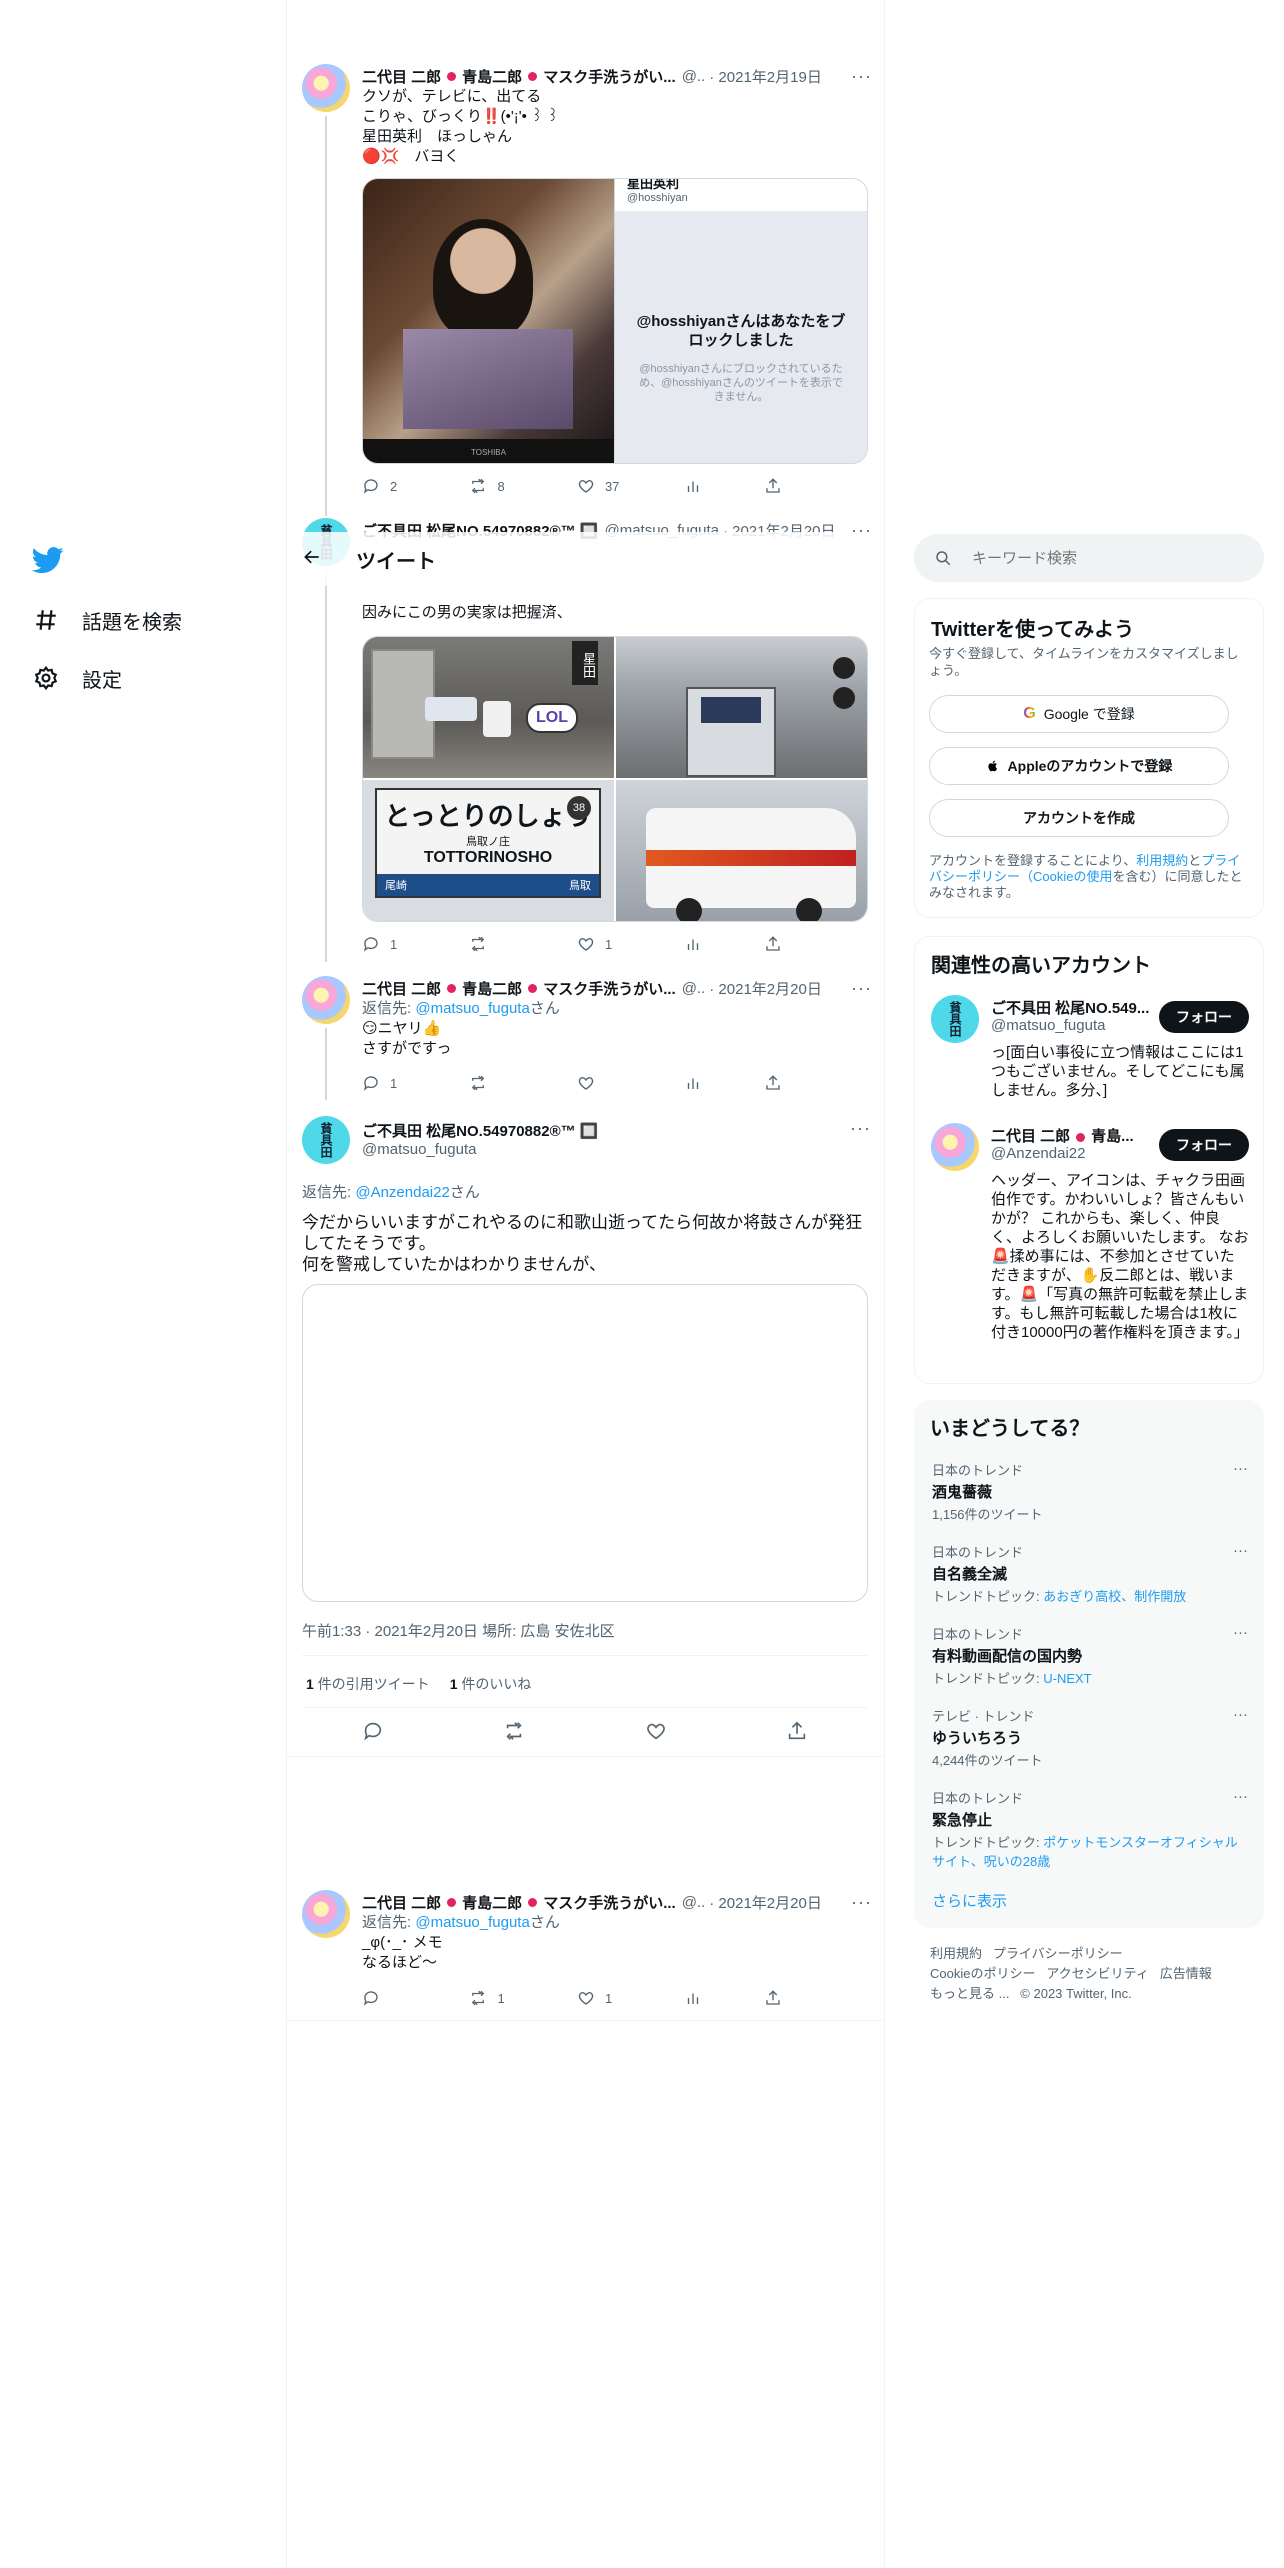 The image size is (1284, 2568). What do you see at coordinates (1092, 558) in the screenshot?
I see `search-input` at bounding box center [1092, 558].